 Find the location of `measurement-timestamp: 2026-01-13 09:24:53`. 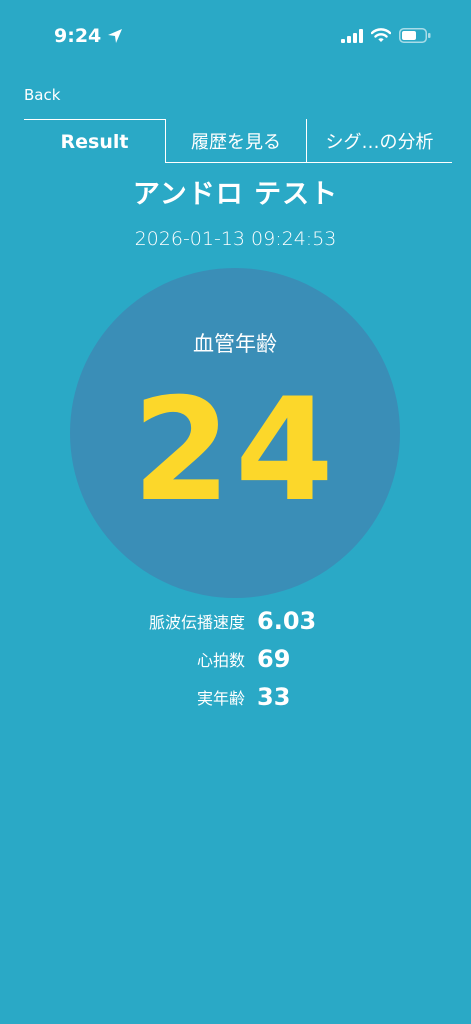

measurement-timestamp: 2026-01-13 09:24:53 is located at coordinates (235, 239).